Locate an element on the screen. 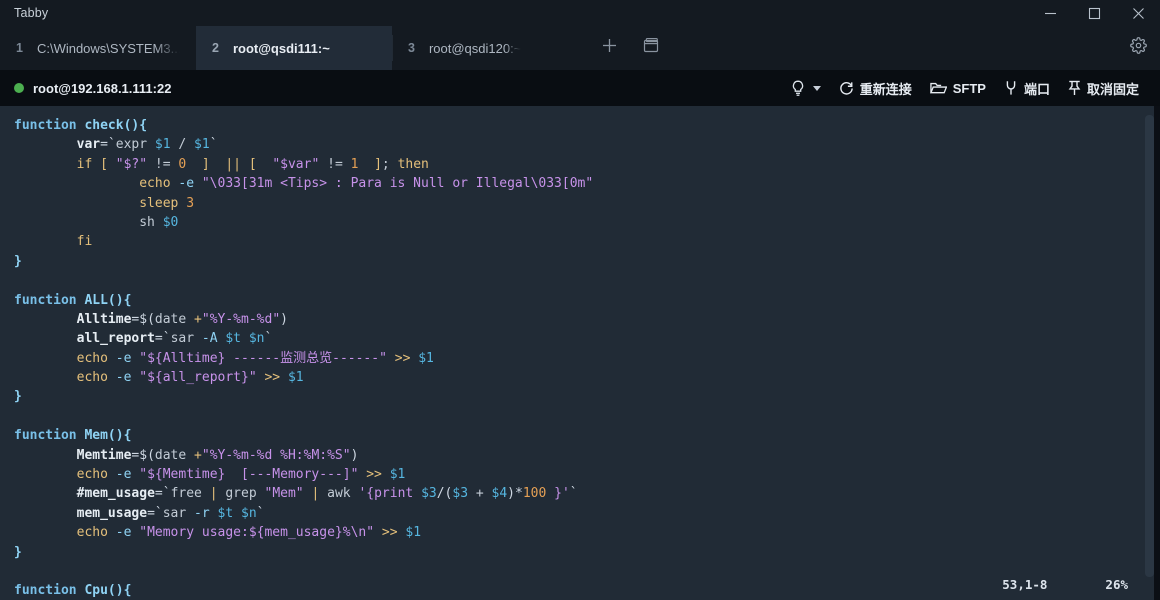 The width and height of the screenshot is (1160, 600). code-token: )* is located at coordinates (515, 494).